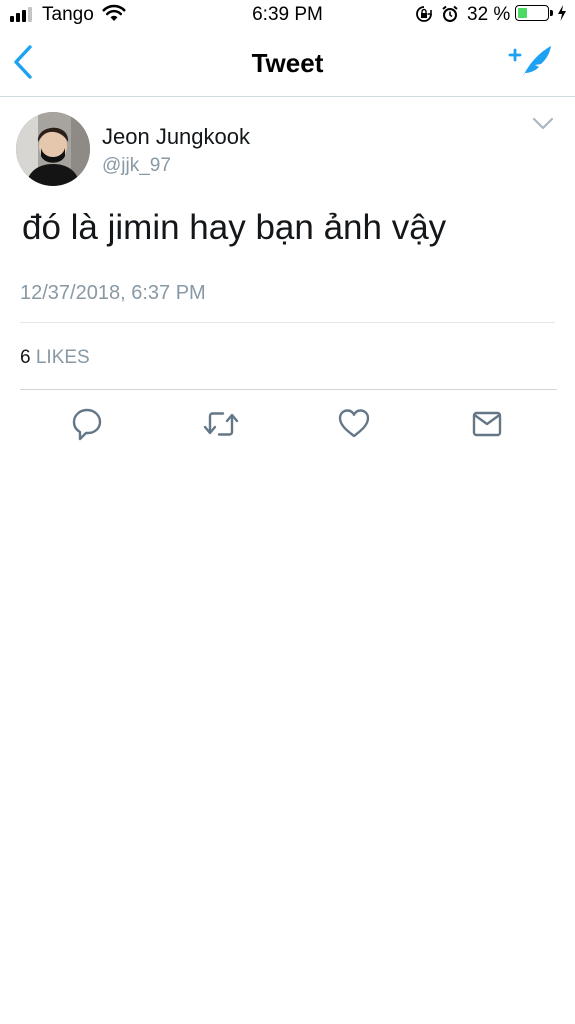 The width and height of the screenshot is (575, 1024). I want to click on chevron-down-icon, so click(543, 124).